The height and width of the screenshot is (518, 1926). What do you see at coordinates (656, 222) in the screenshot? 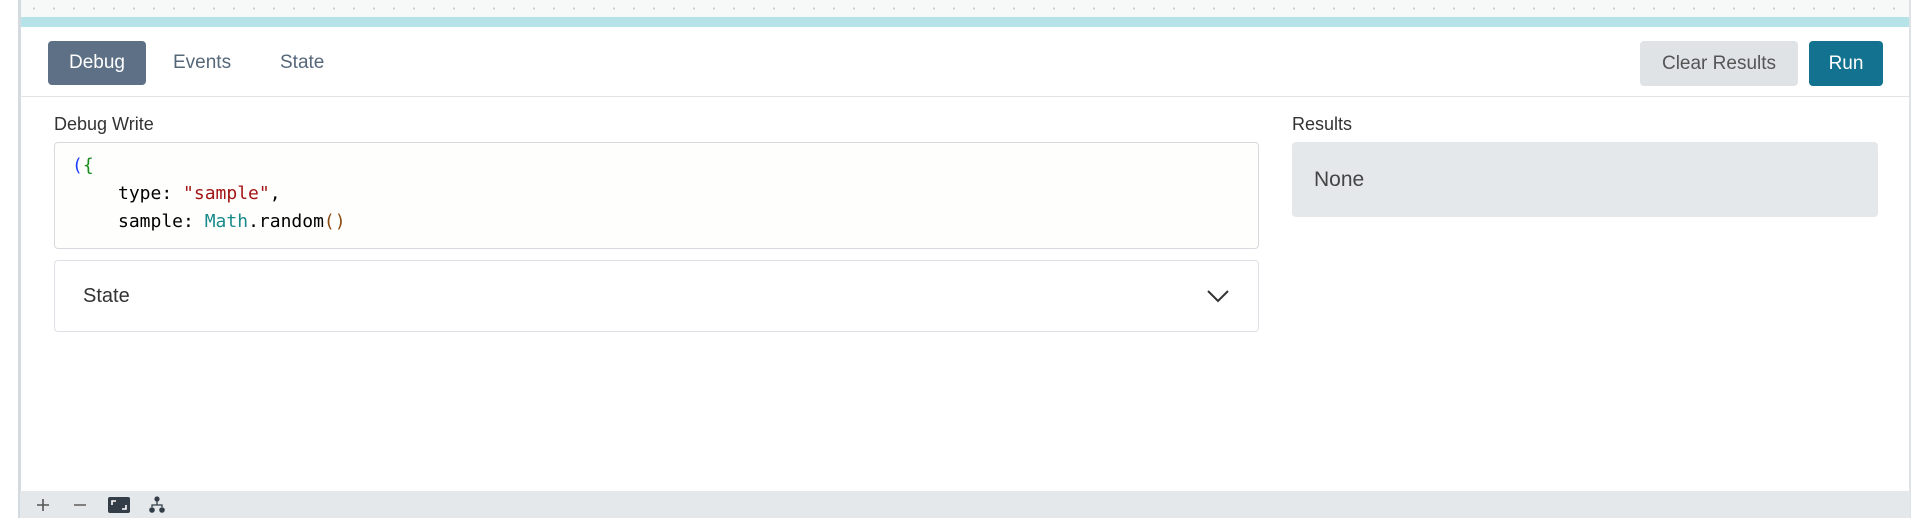
I see `code-line: sample: Math.random()` at bounding box center [656, 222].